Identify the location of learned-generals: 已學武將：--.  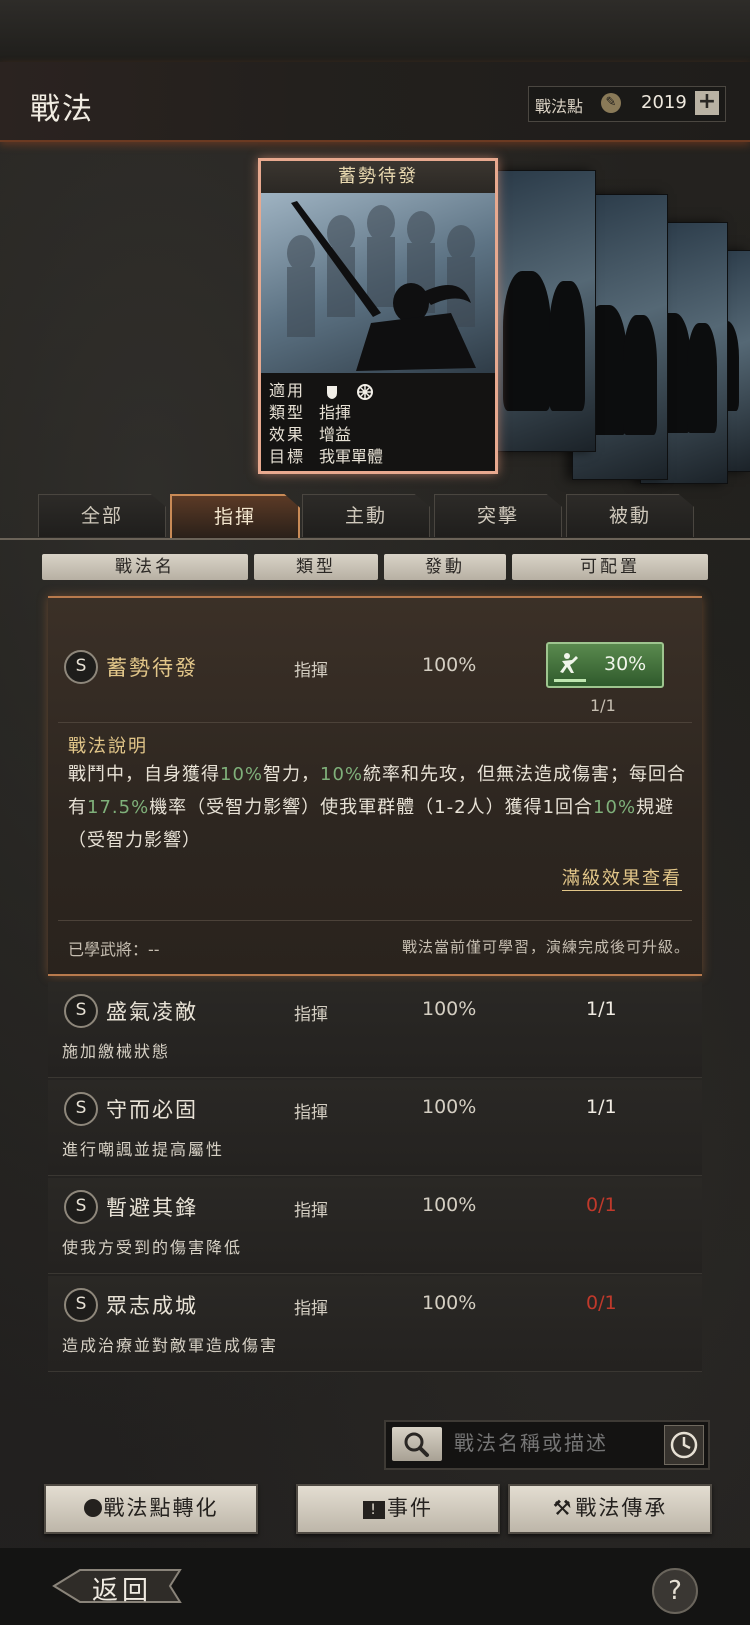
(114, 949).